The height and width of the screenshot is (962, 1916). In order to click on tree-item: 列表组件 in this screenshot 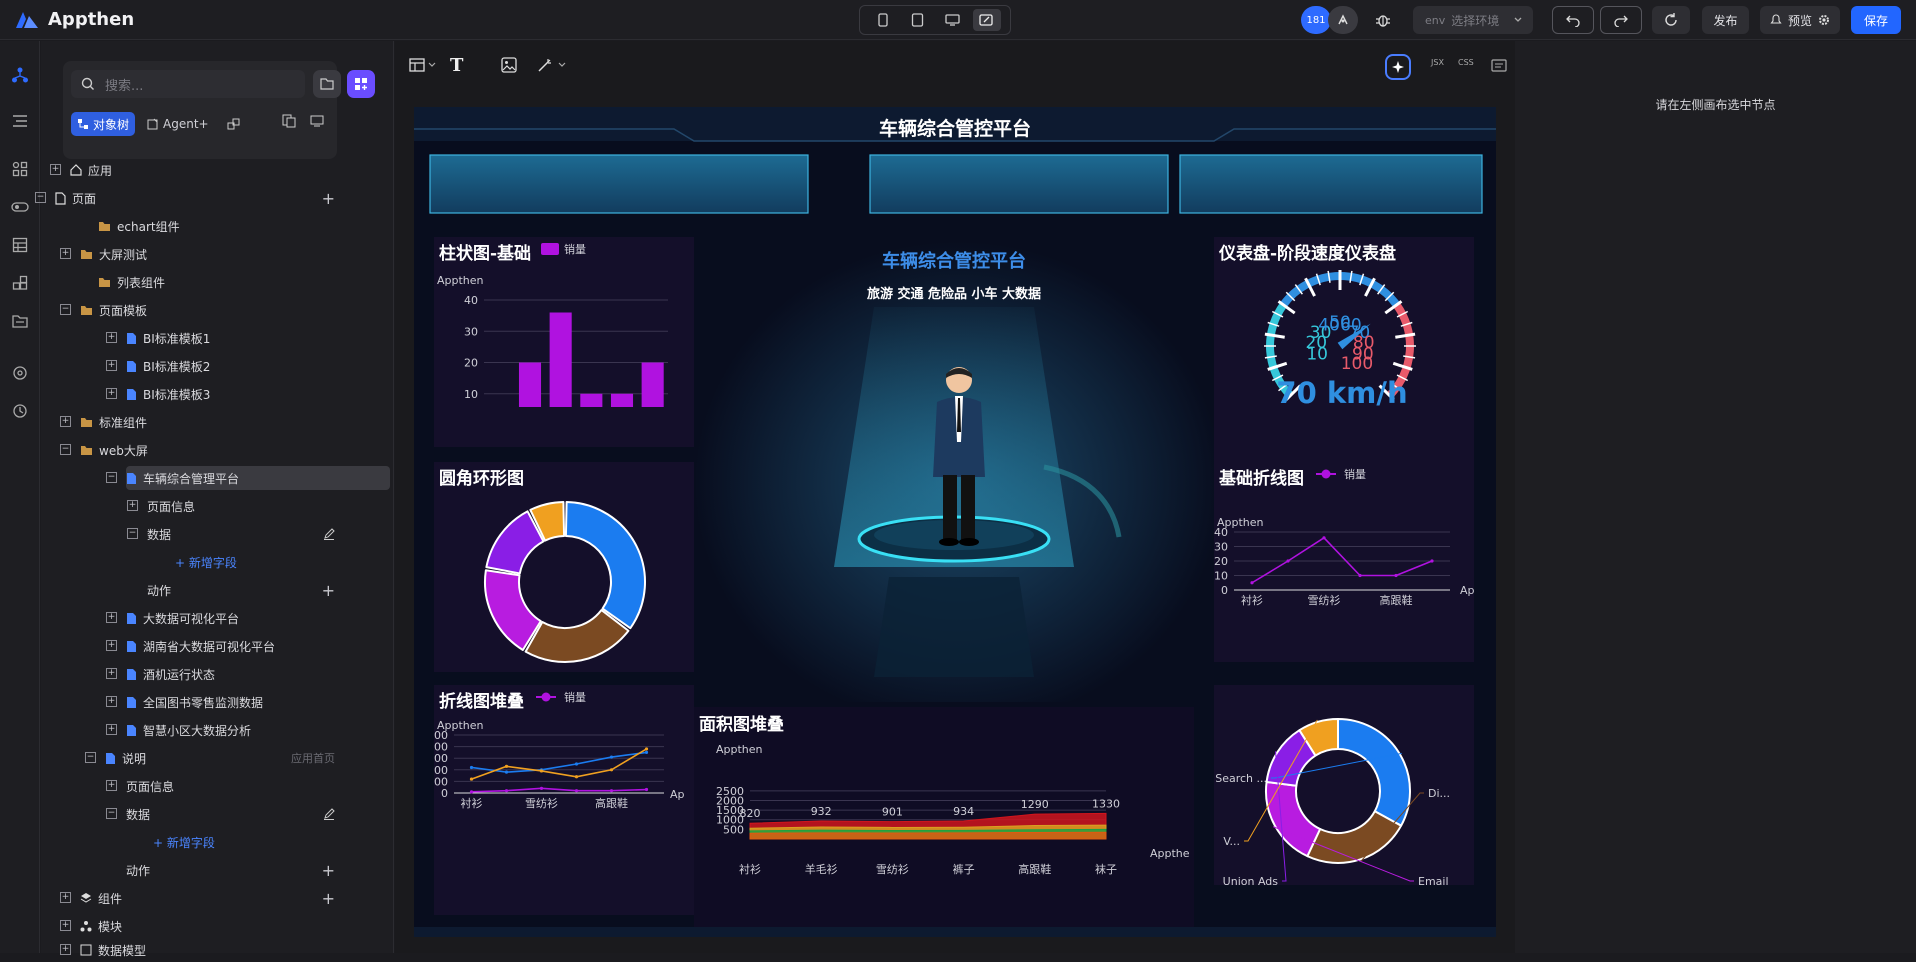, I will do `click(216, 282)`.